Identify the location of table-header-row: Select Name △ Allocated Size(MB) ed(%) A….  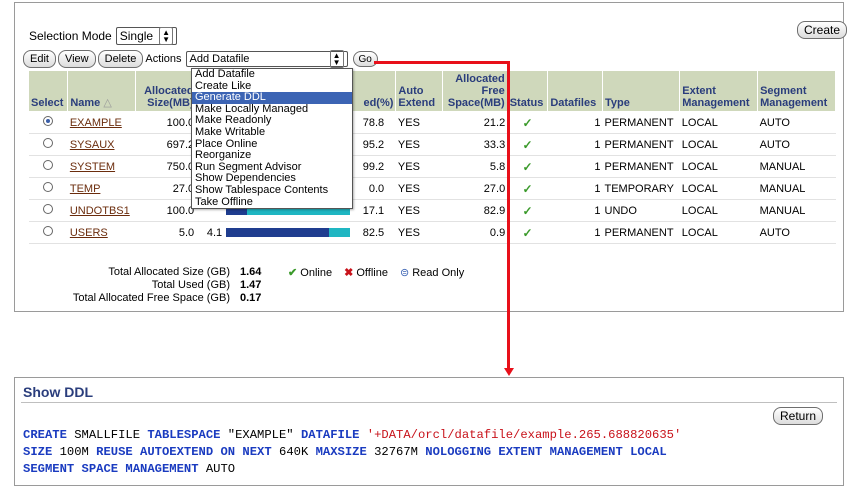
(431, 91).